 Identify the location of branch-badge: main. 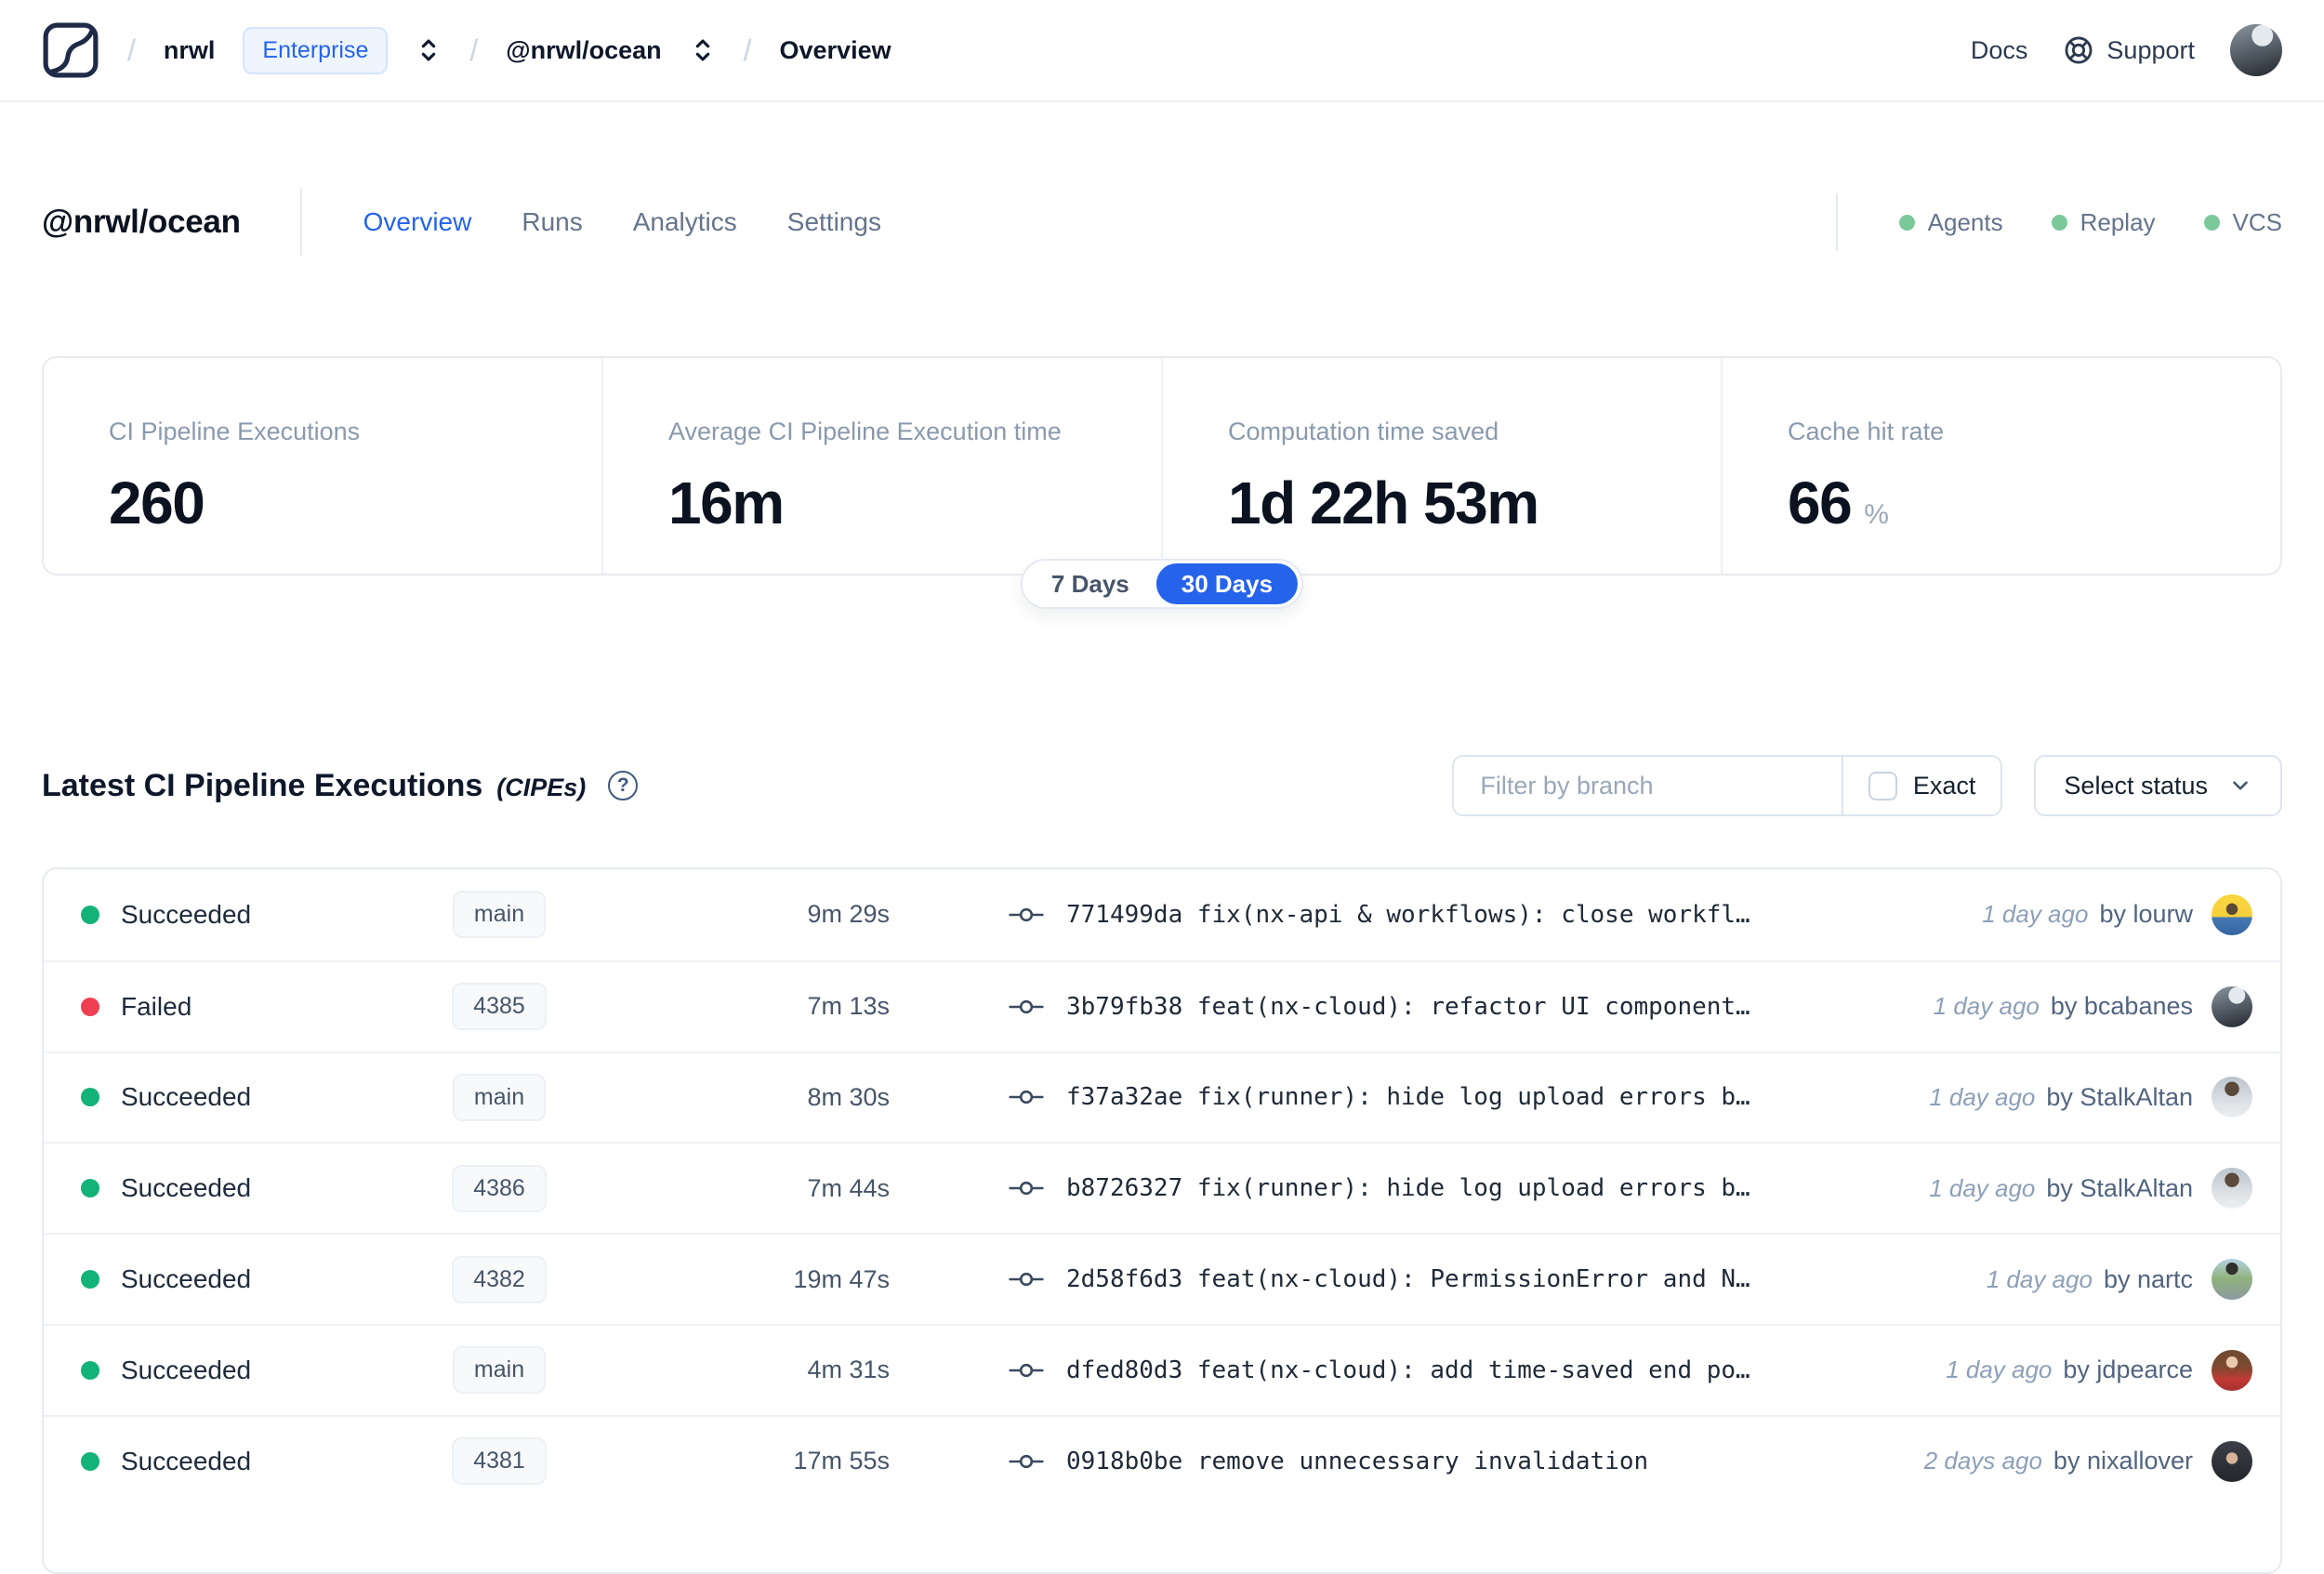
(499, 915).